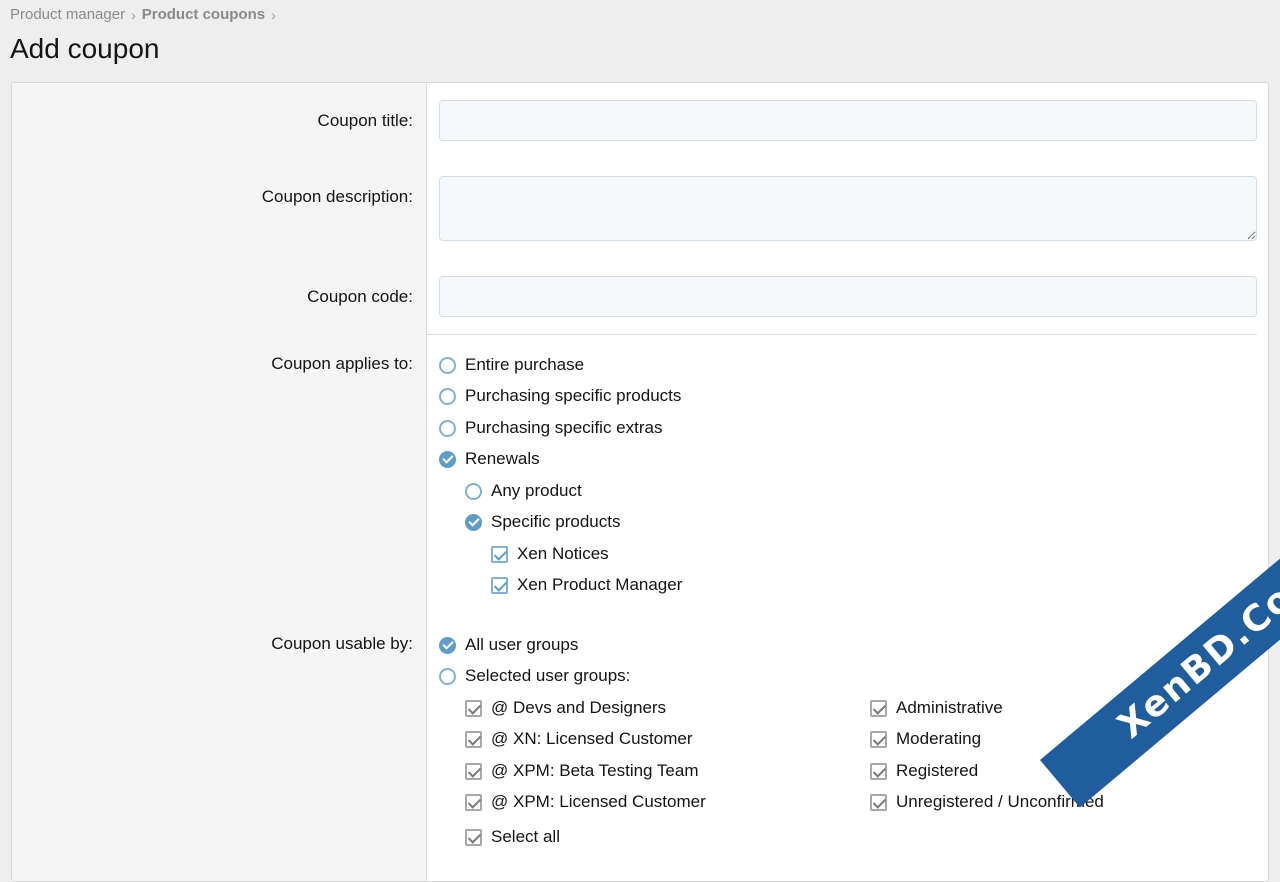  I want to click on renewals-specific-products-radio: Specific products, so click(542, 522).